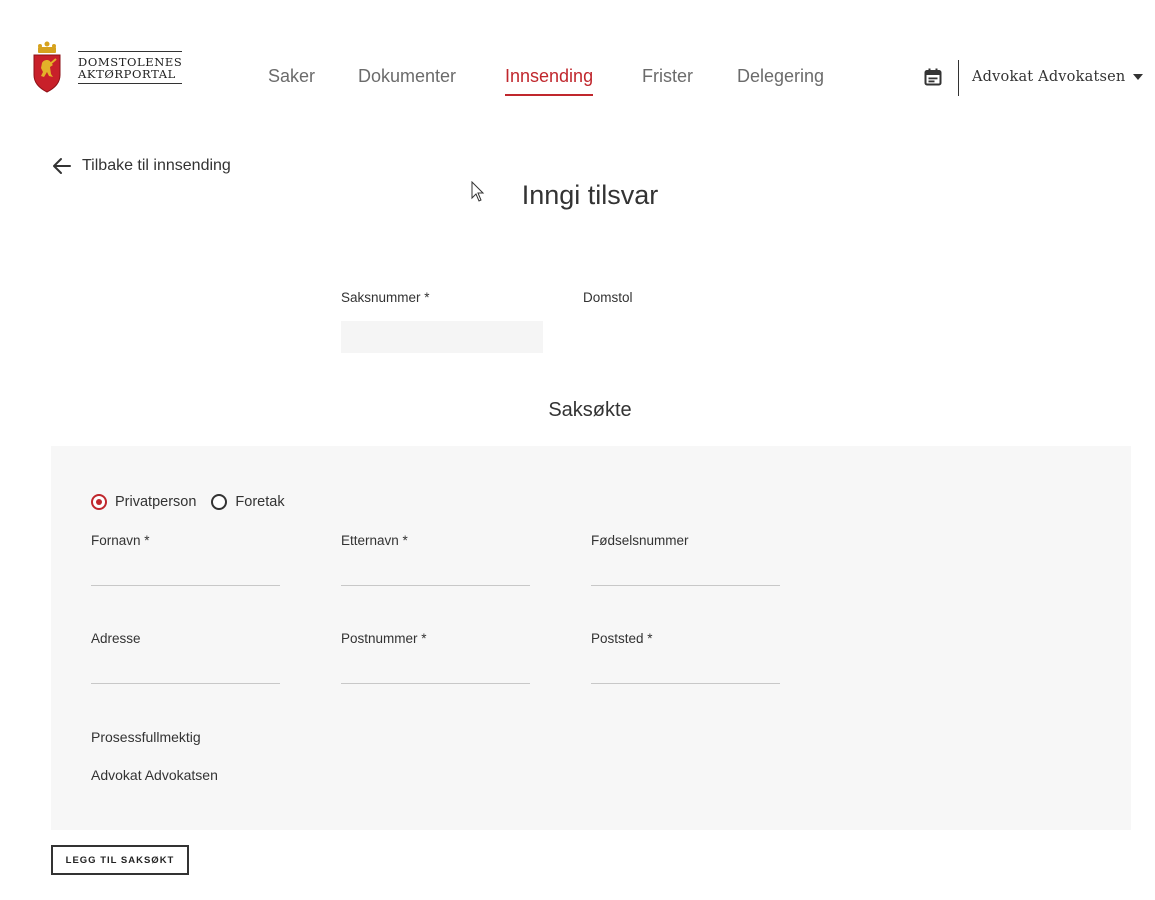  Describe the element at coordinates (291, 76) in the screenshot. I see `nav-saker: Saker` at that location.